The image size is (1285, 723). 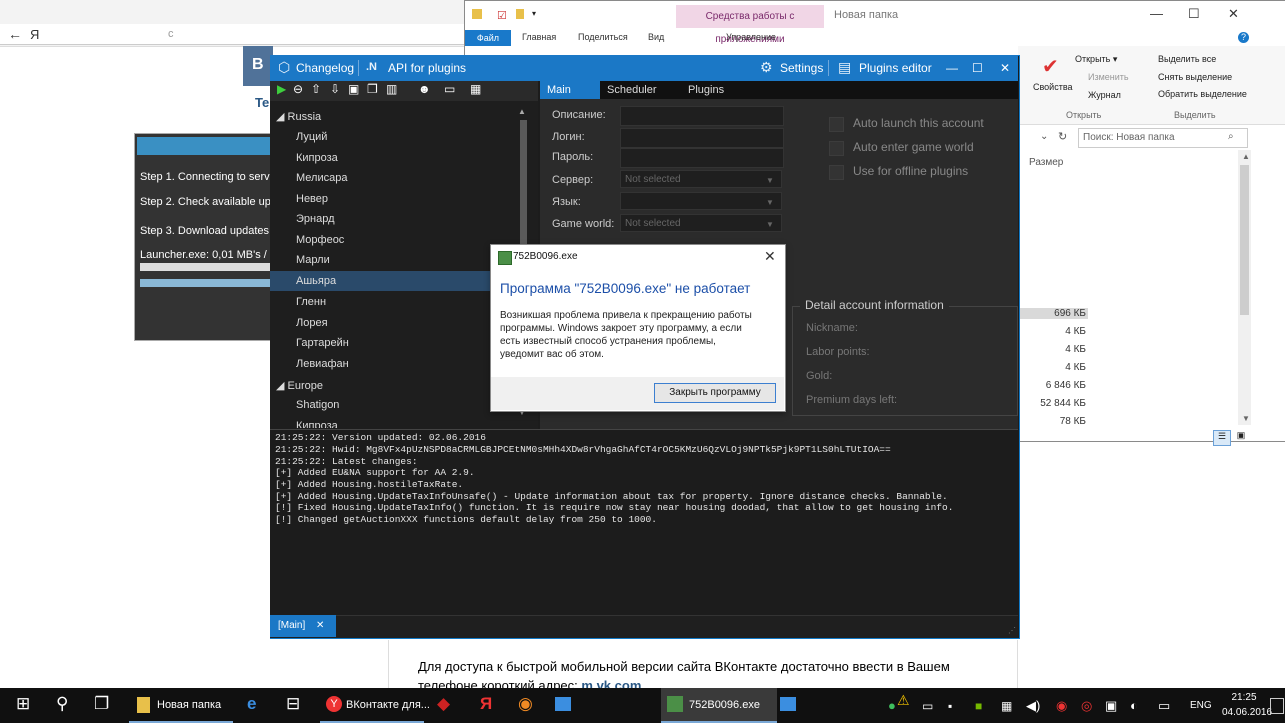 I want to click on offline-plugins-checkbox, so click(x=836, y=172).